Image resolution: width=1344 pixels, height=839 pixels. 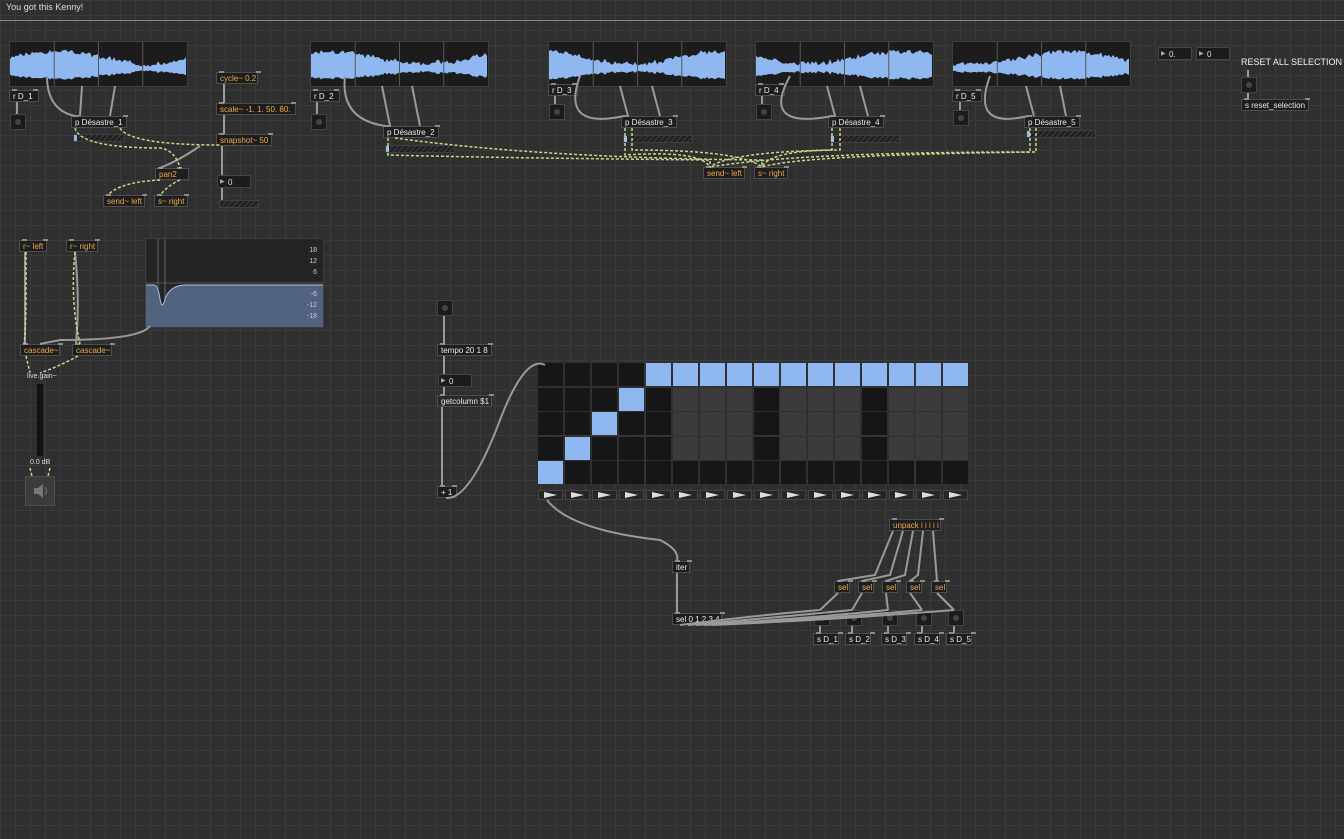 I want to click on plus-one-object: + 1, so click(x=447, y=491).